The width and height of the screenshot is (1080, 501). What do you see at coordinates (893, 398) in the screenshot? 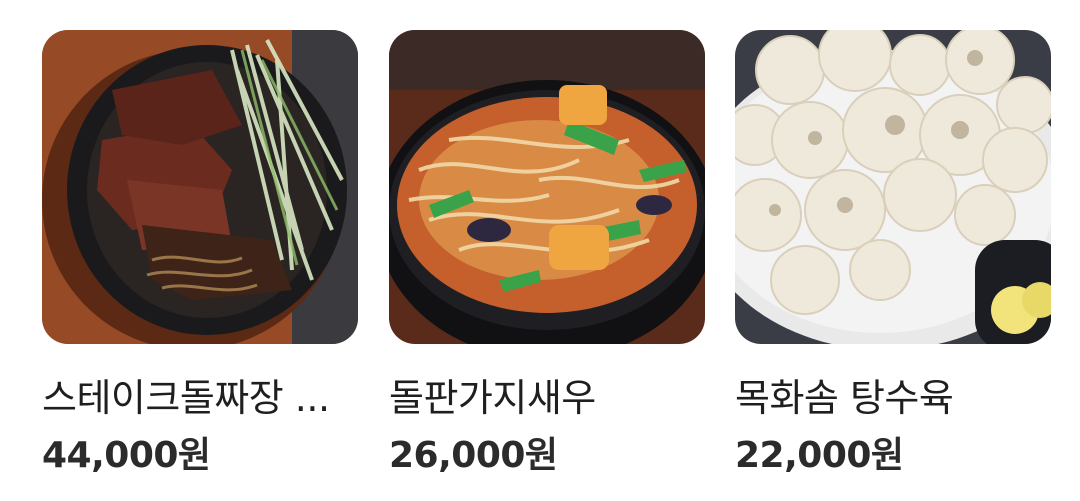
I see `menu-item-name: 목화솜 탕수육` at bounding box center [893, 398].